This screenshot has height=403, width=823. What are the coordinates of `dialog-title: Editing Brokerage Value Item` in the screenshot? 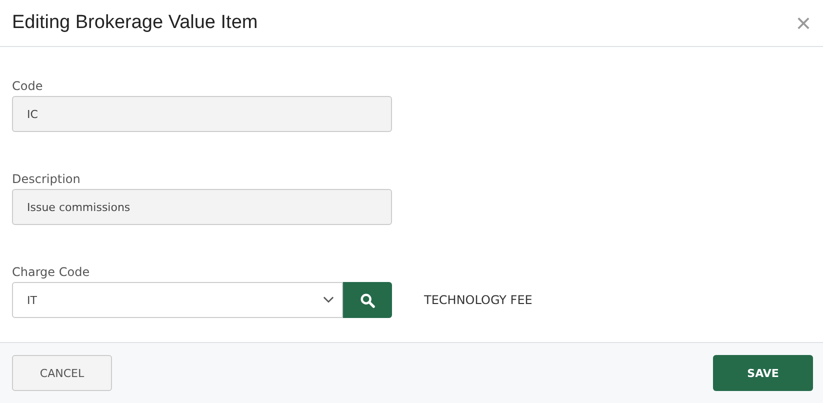 It's located at (135, 23).